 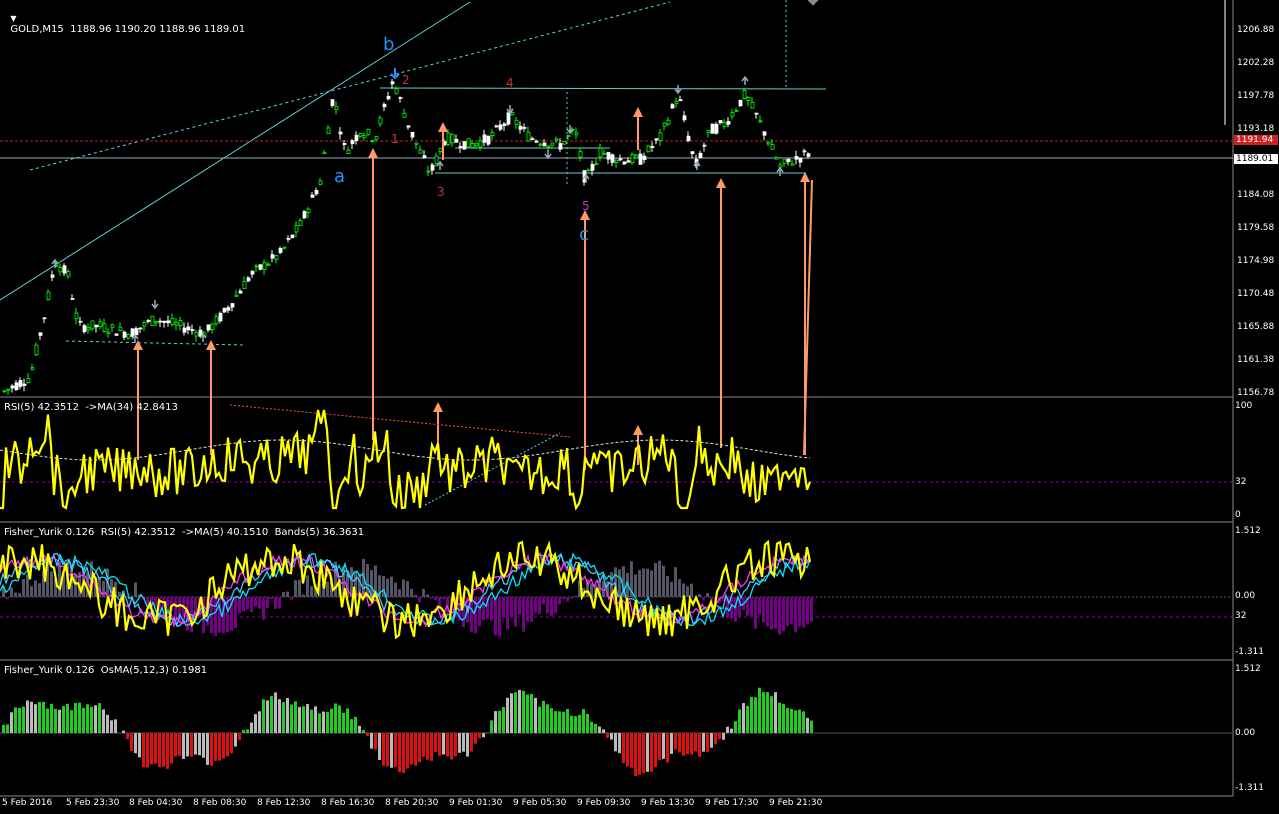 I want to click on fisher-axis-max: 1.512, so click(x=1248, y=531).